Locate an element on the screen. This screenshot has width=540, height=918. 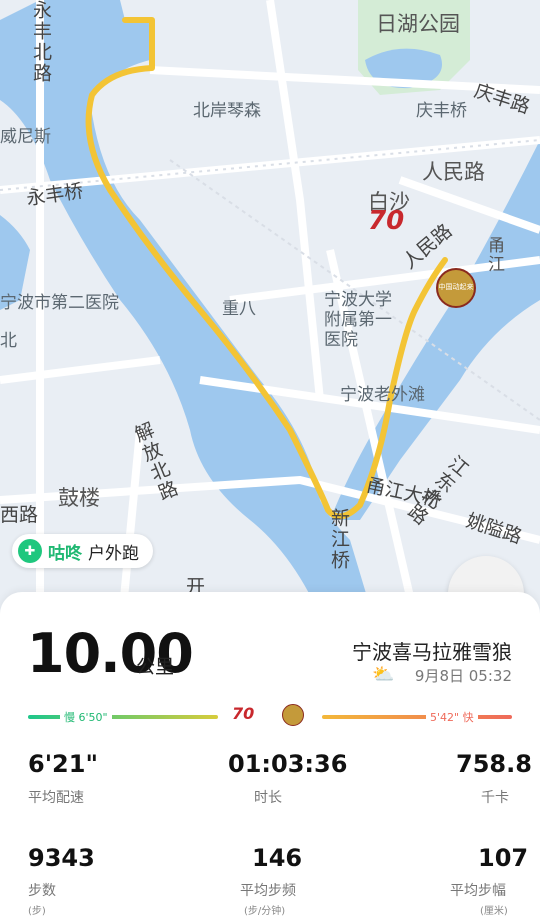
map-label-yong-feng-bei-lu: 永丰北路 is located at coordinates (41, 42).